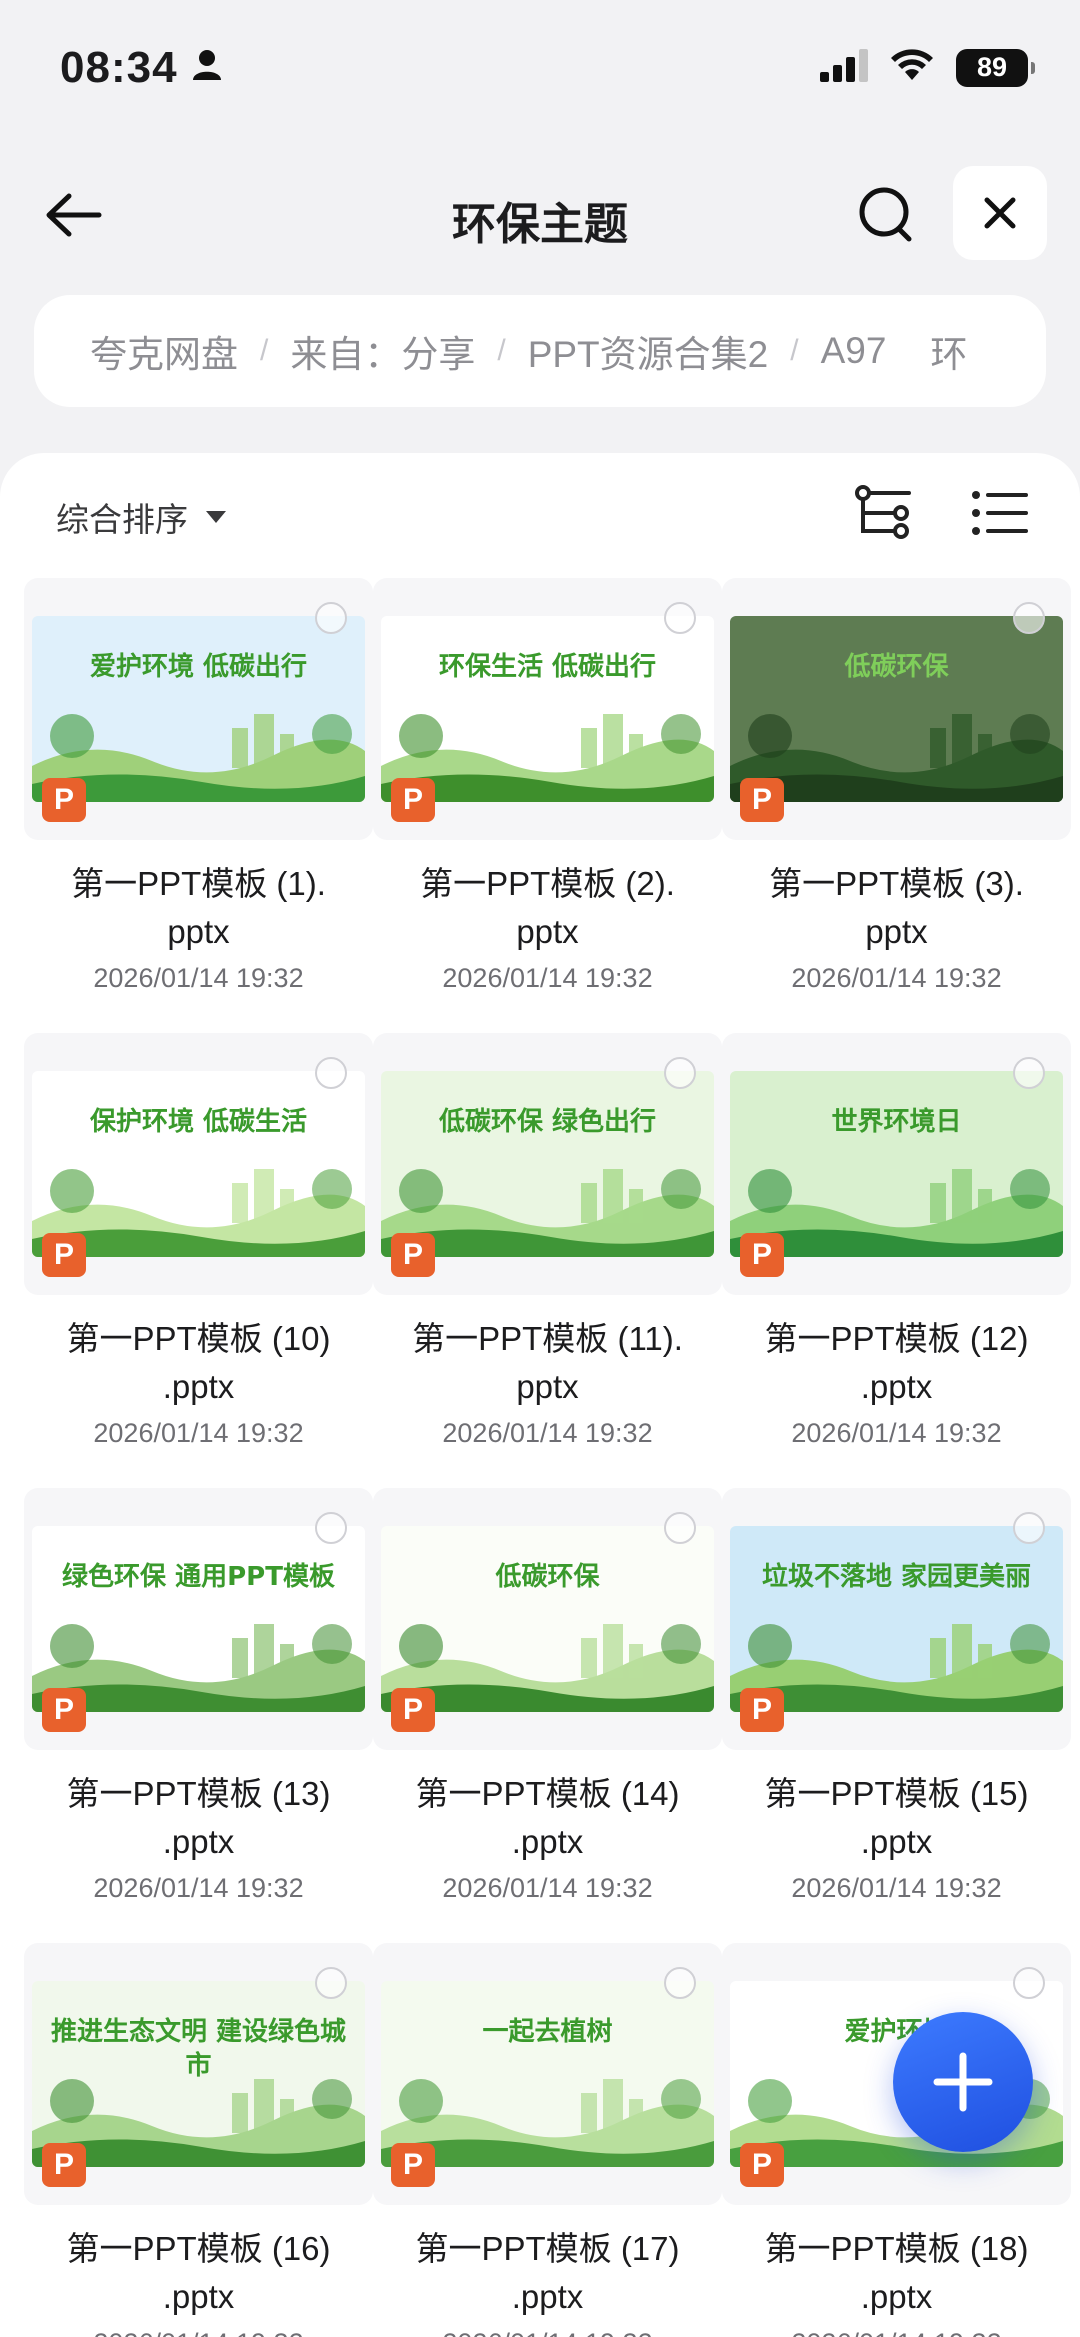 The image size is (1080, 2337). I want to click on file-thumbnail: 世界环境日, so click(896, 1164).